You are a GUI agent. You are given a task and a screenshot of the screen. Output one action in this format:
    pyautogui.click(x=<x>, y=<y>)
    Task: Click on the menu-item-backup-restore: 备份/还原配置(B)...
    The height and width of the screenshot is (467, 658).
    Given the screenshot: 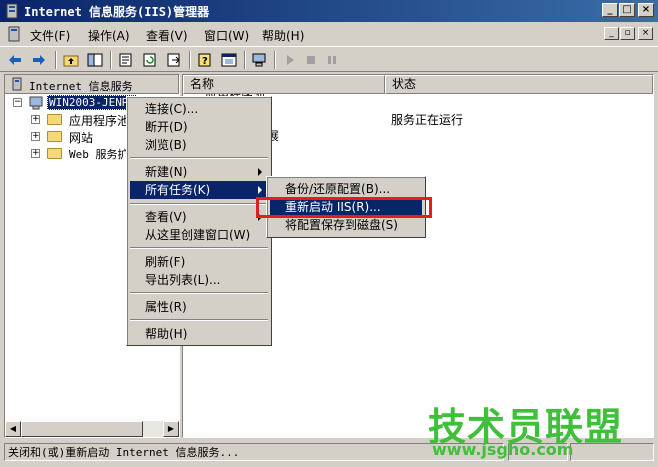 What is the action you would take?
    pyautogui.click(x=346, y=189)
    